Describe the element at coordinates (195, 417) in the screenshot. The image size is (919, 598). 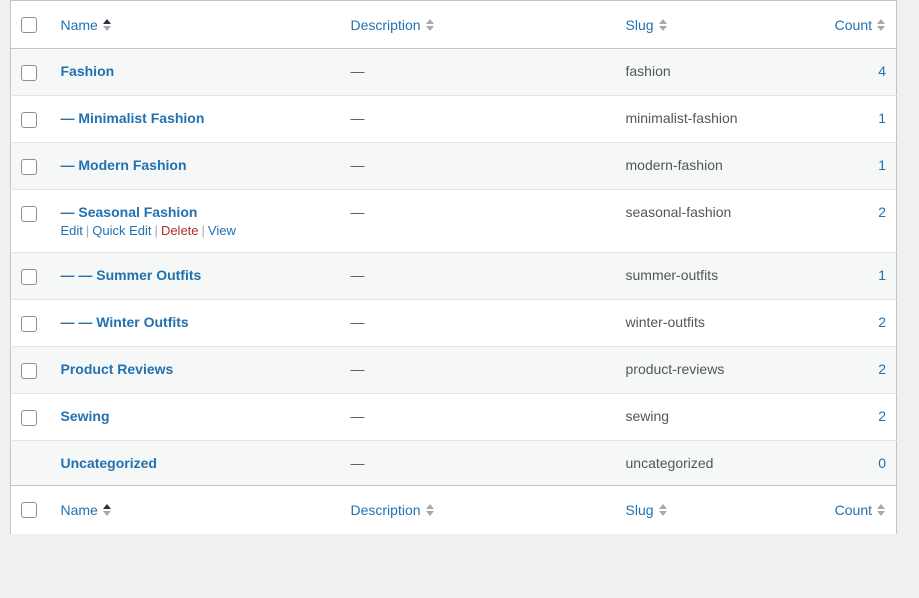
I see `name-cell: Sewing` at that location.